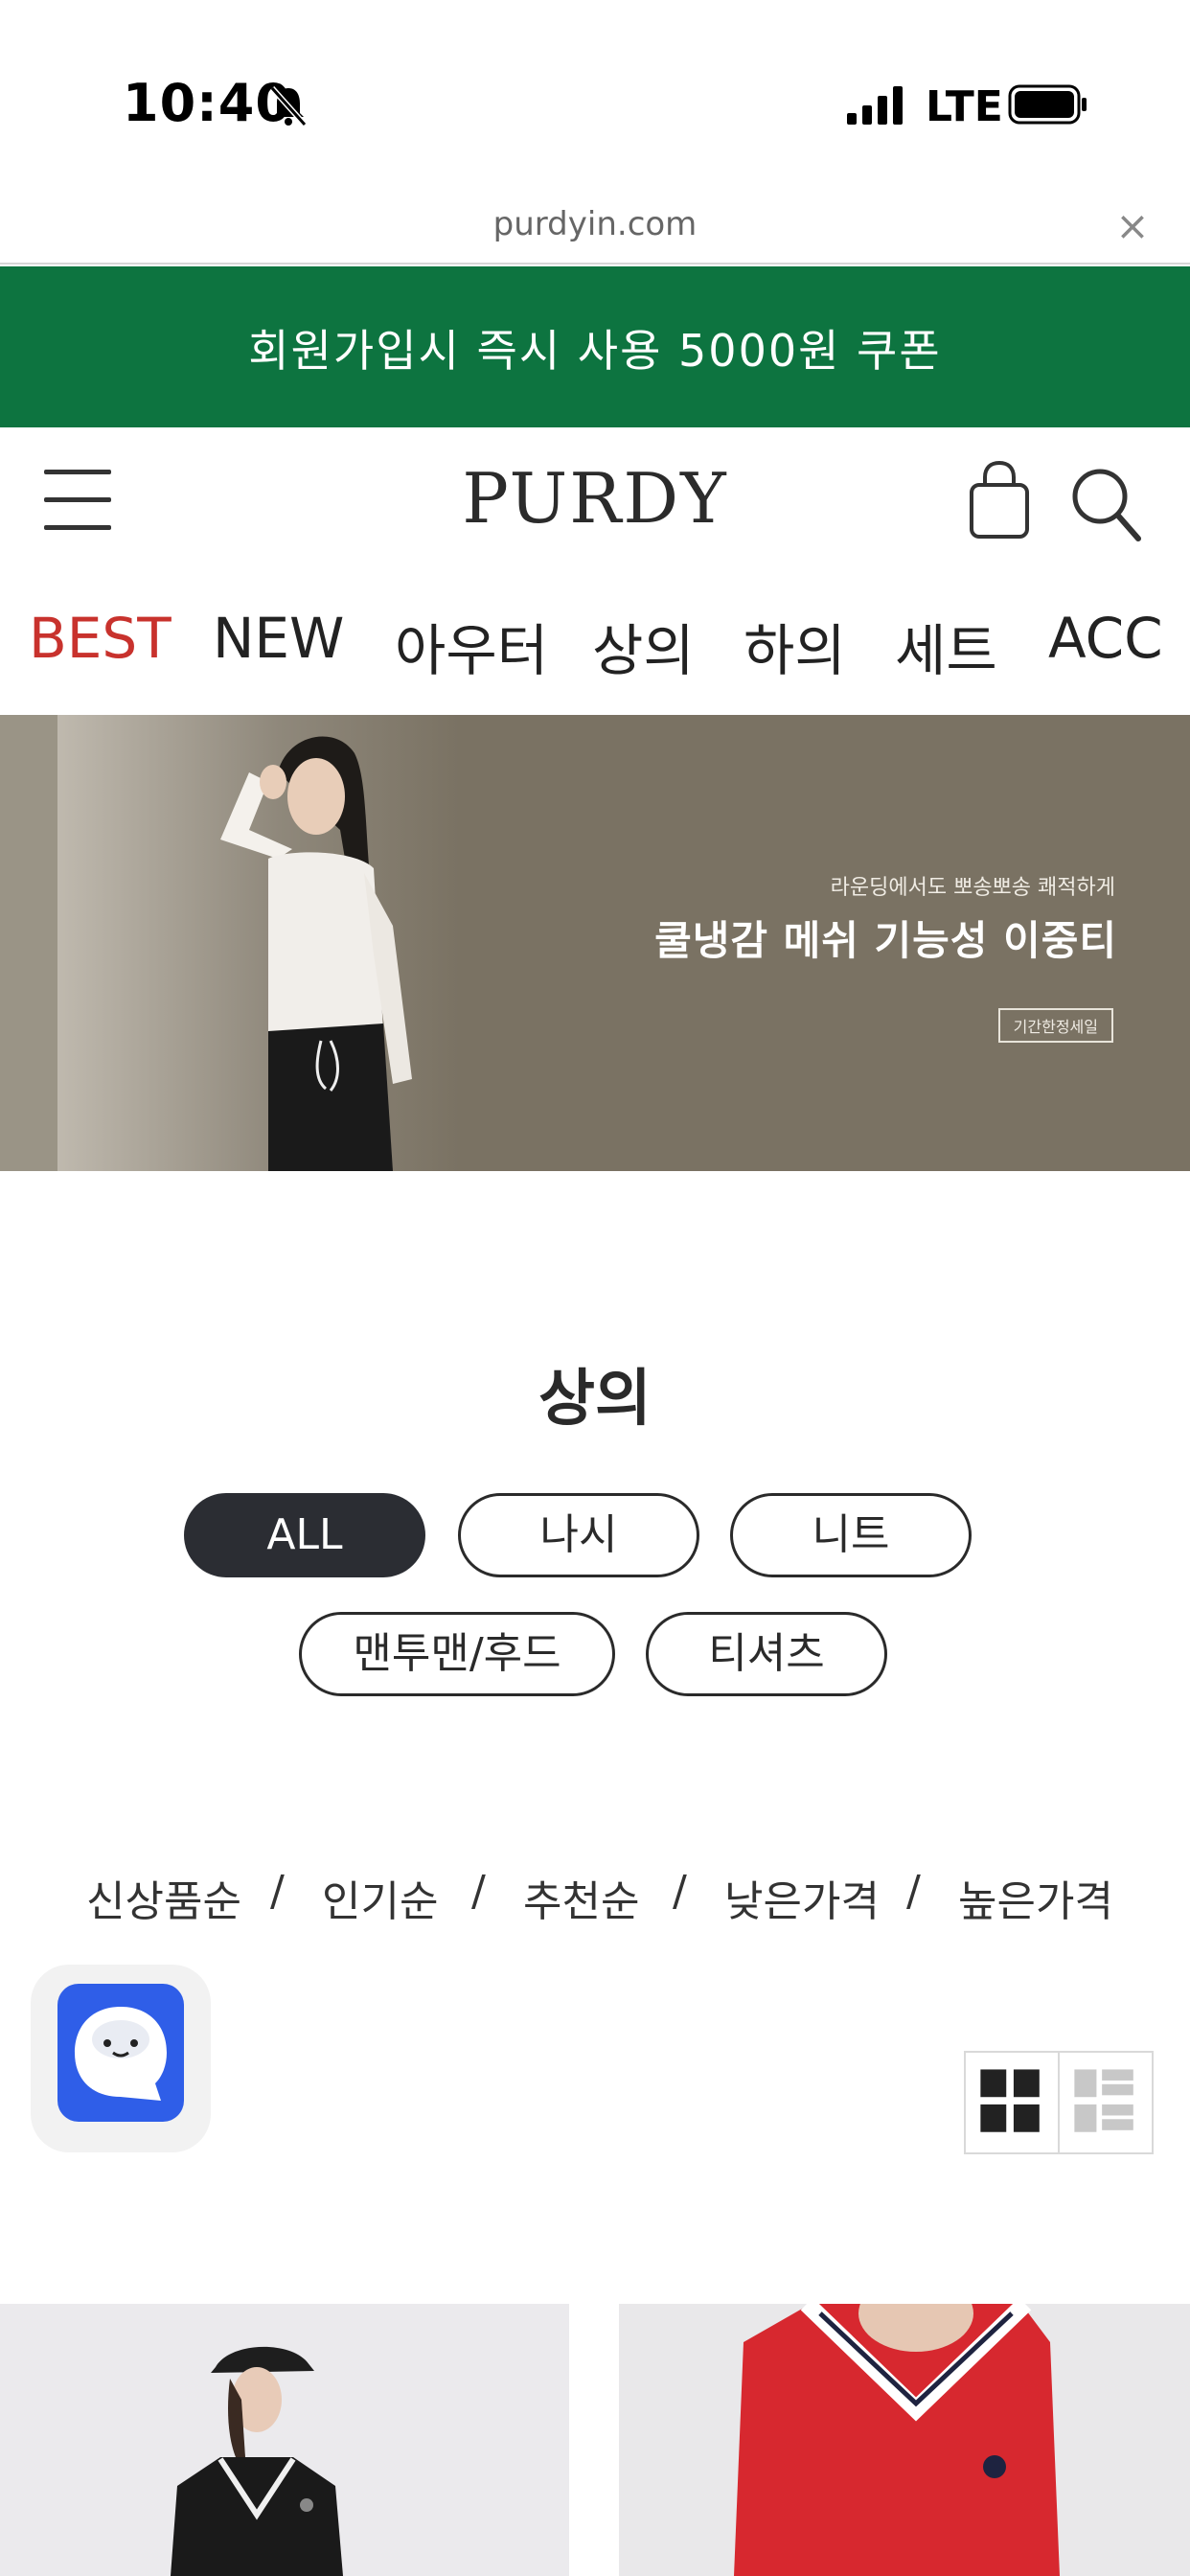 Image resolution: width=1190 pixels, height=2576 pixels. Describe the element at coordinates (1036, 1897) in the screenshot. I see `sort-high-price: 높은가격` at that location.